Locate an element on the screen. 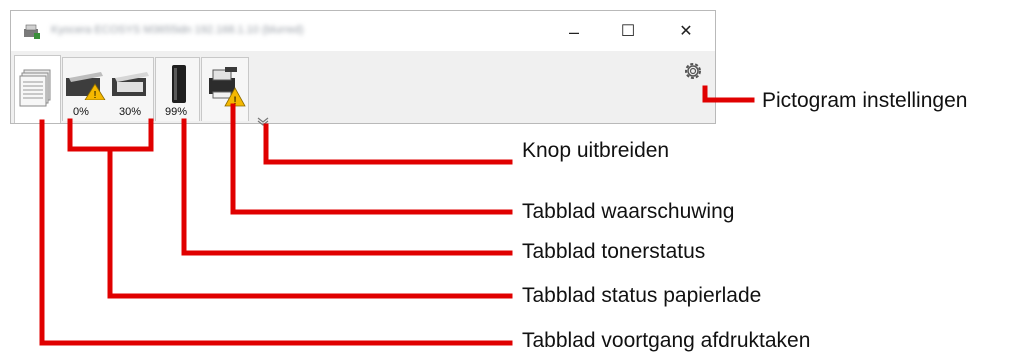  label-toner-tab: Tabblad tonerstatus is located at coordinates (614, 251).